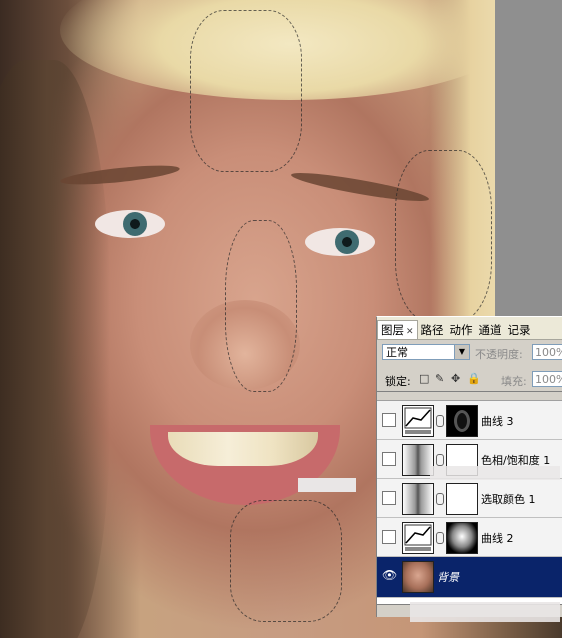  I want to click on tab-layers: 图层 ✕, so click(397, 329).